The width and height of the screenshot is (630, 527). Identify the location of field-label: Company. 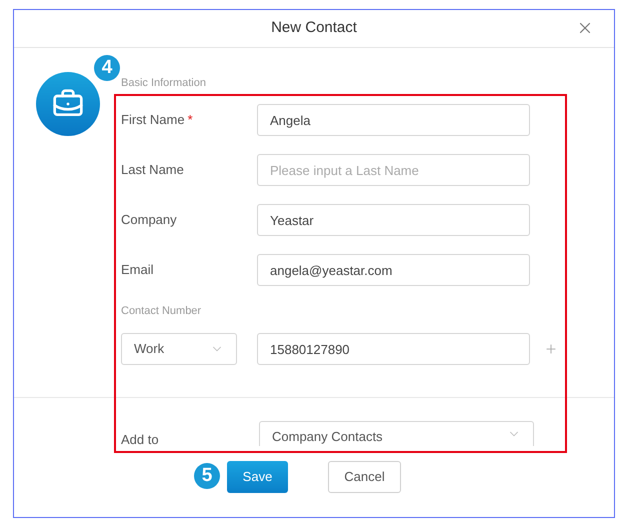
(149, 220).